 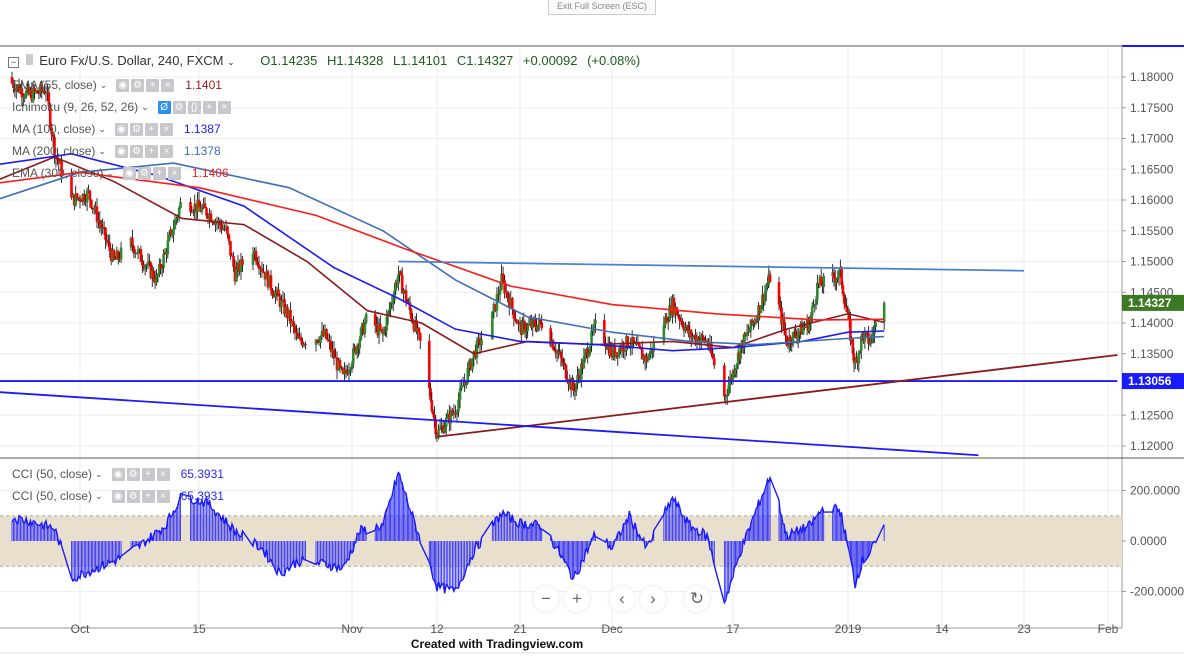 What do you see at coordinates (1152, 415) in the screenshot?
I see `price-tick-label: 1.12500` at bounding box center [1152, 415].